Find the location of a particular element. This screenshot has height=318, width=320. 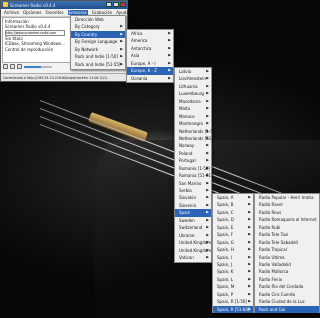

country-item: San Marino ▶ is located at coordinates (193, 183).